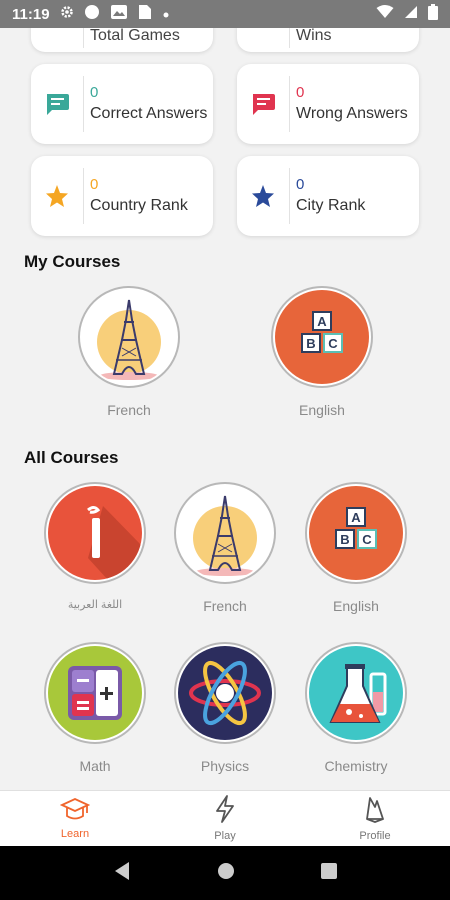 Image resolution: width=450 pixels, height=900 pixels. I want to click on graduation-cap-icon, so click(75, 811).